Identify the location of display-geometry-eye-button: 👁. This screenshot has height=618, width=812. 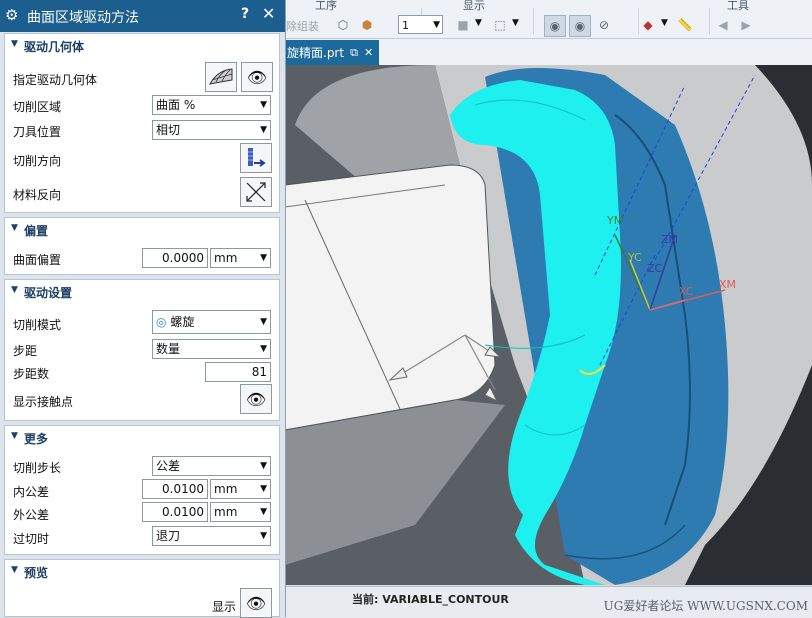
(257, 77).